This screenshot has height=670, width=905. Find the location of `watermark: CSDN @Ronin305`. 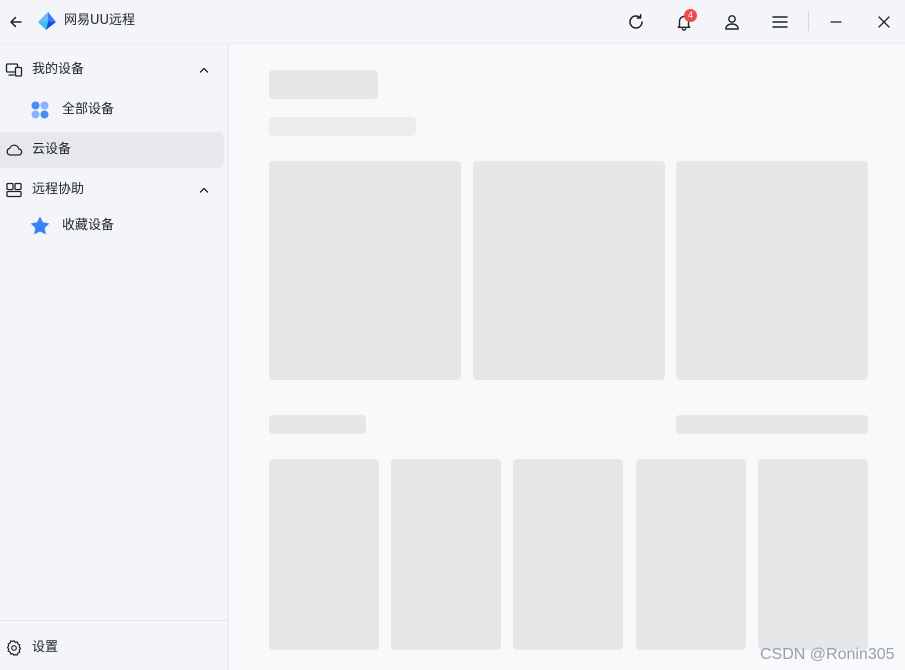

watermark: CSDN @Ronin305 is located at coordinates (827, 654).